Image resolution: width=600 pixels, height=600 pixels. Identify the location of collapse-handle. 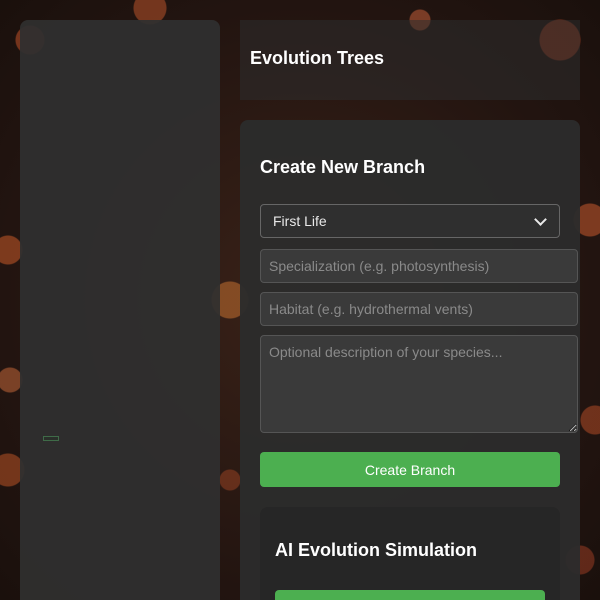
(51, 438).